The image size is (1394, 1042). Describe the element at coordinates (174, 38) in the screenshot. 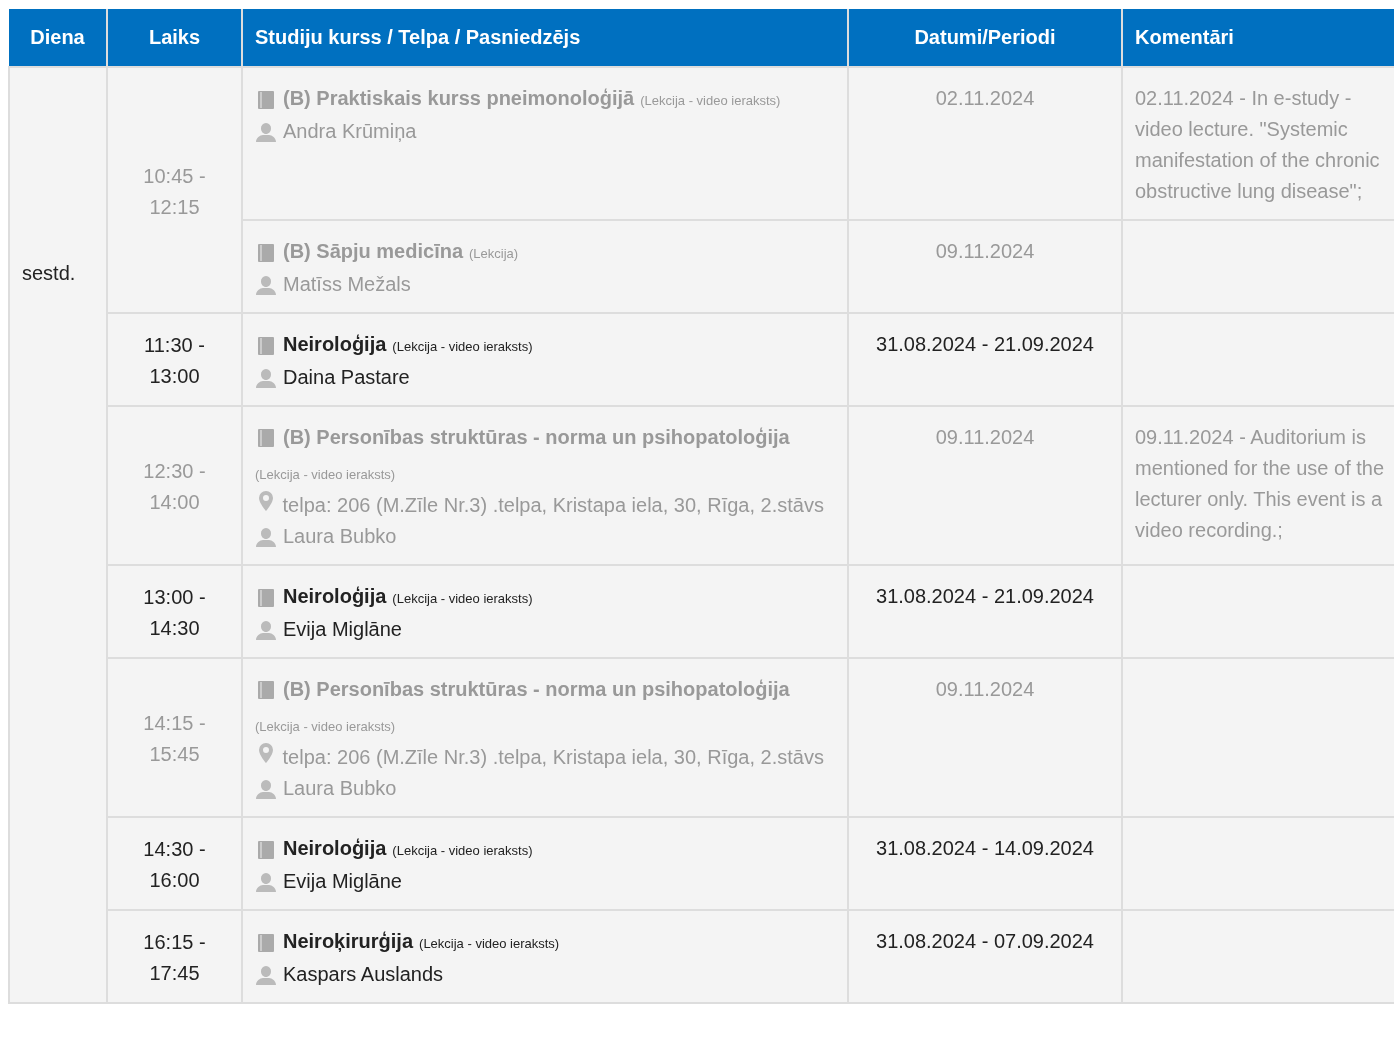

I see `column-header: Laiks` at that location.